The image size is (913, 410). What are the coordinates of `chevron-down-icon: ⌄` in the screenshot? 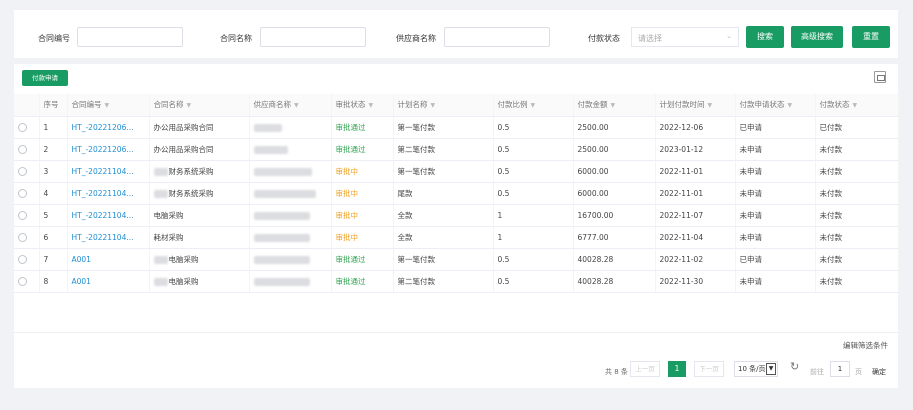 It's located at (729, 36).